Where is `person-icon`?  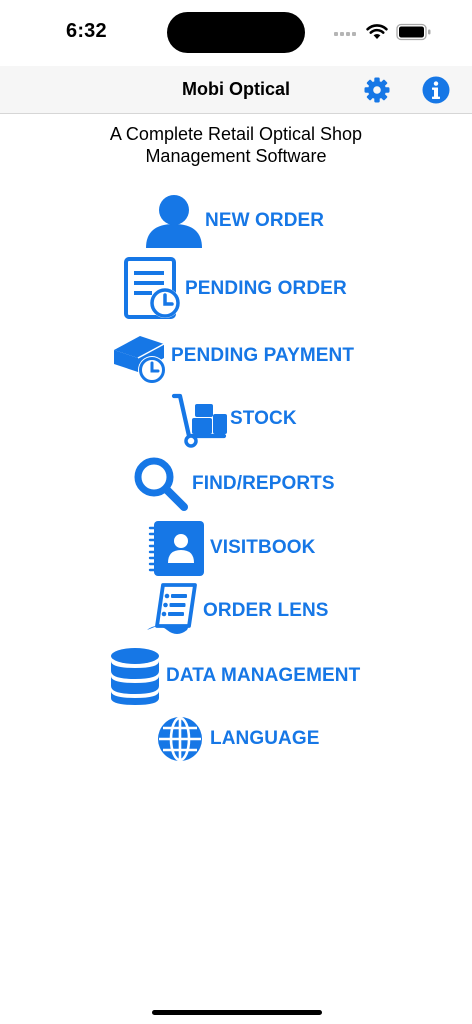 person-icon is located at coordinates (174, 221).